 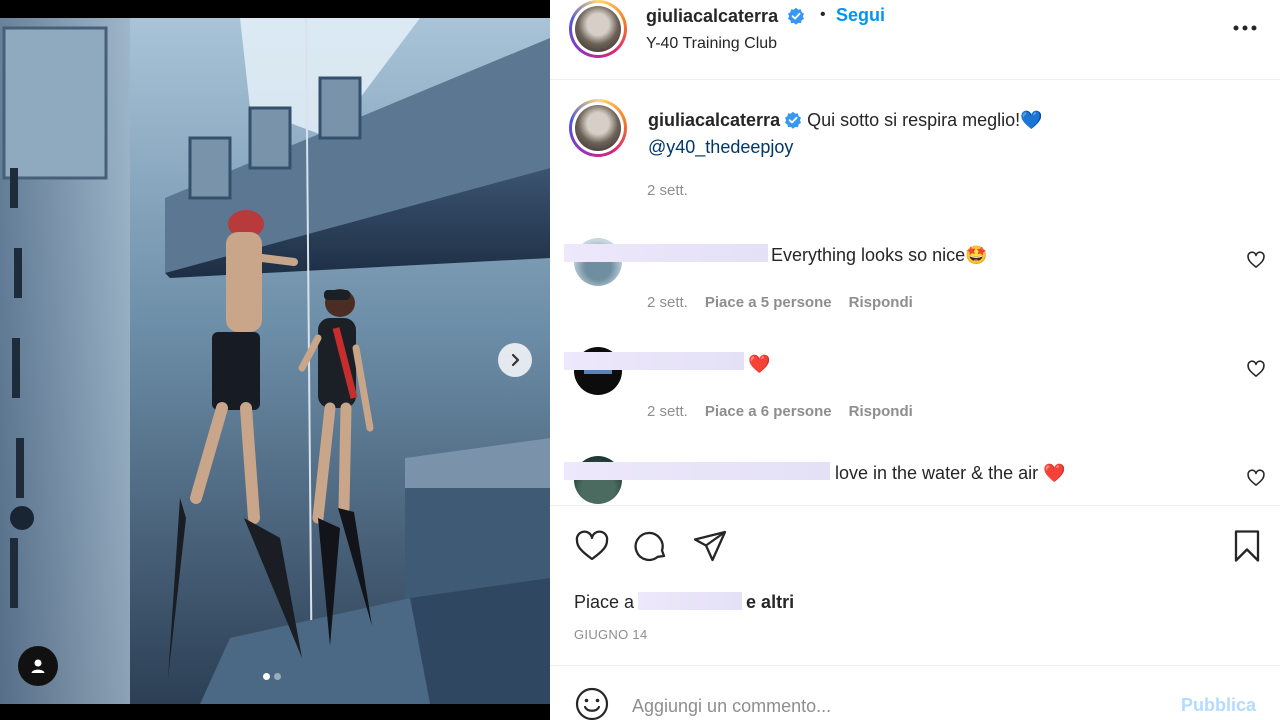 What do you see at coordinates (1031, 120) in the screenshot?
I see `caption-emoji: 💙` at bounding box center [1031, 120].